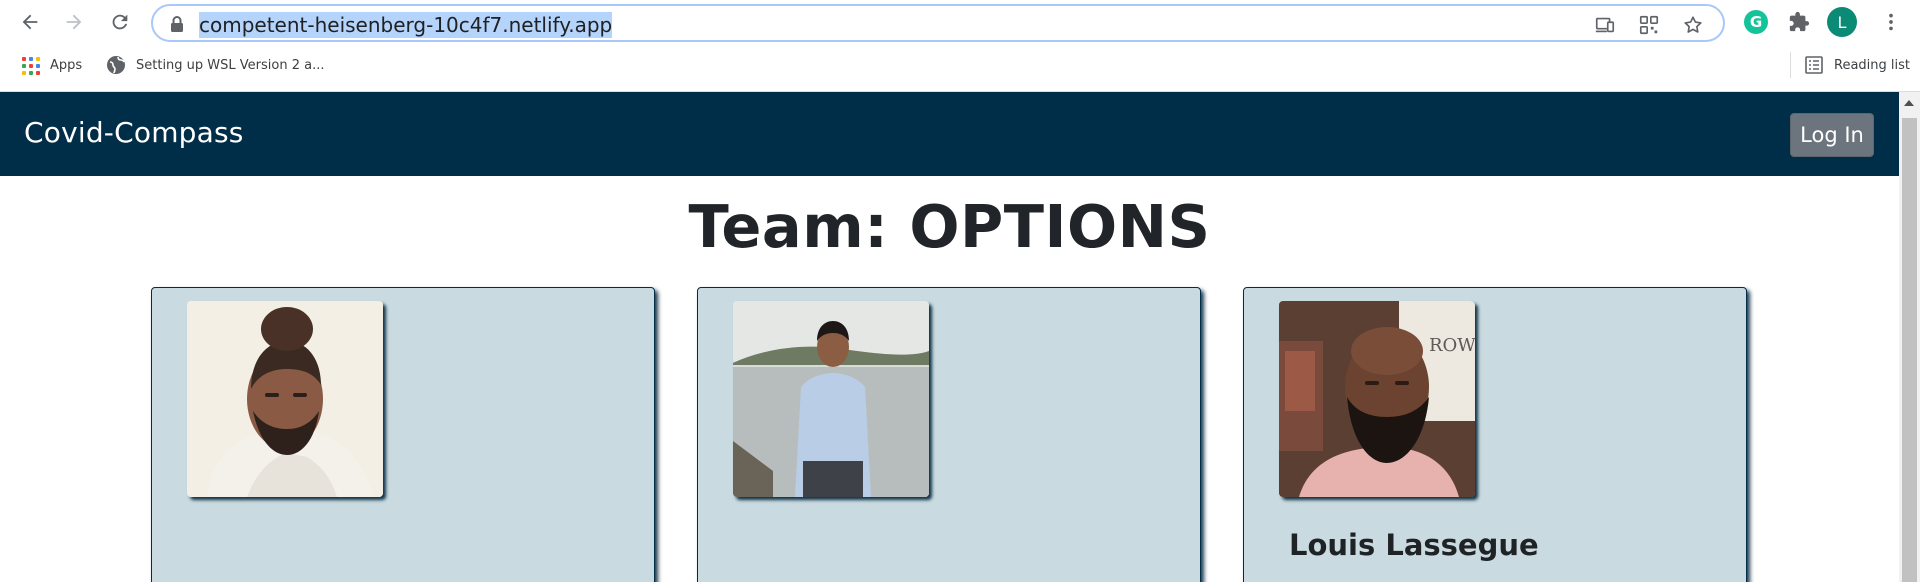 Image resolution: width=1920 pixels, height=582 pixels. I want to click on star-icon, so click(1693, 24).